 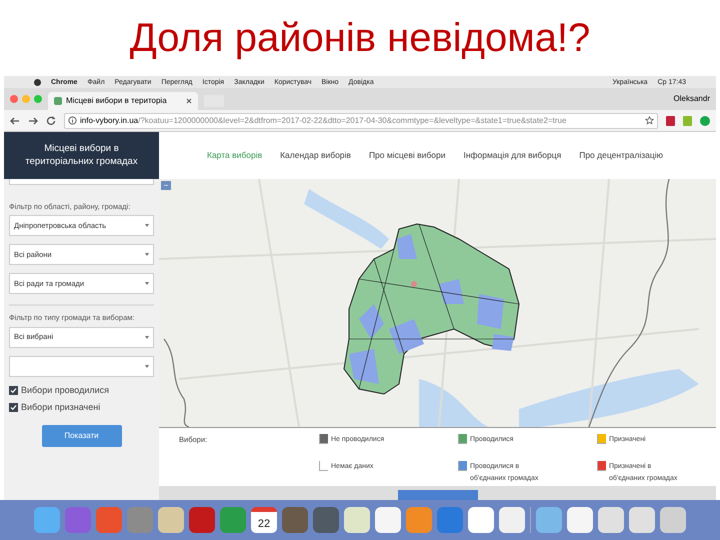 What do you see at coordinates (65, 390) in the screenshot?
I see `checkbox-label: Вибори проводилися` at bounding box center [65, 390].